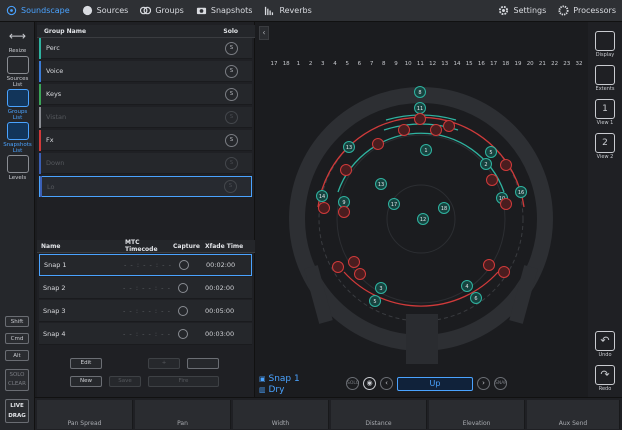  I want to click on tab-sources: Sources, so click(105, 11).